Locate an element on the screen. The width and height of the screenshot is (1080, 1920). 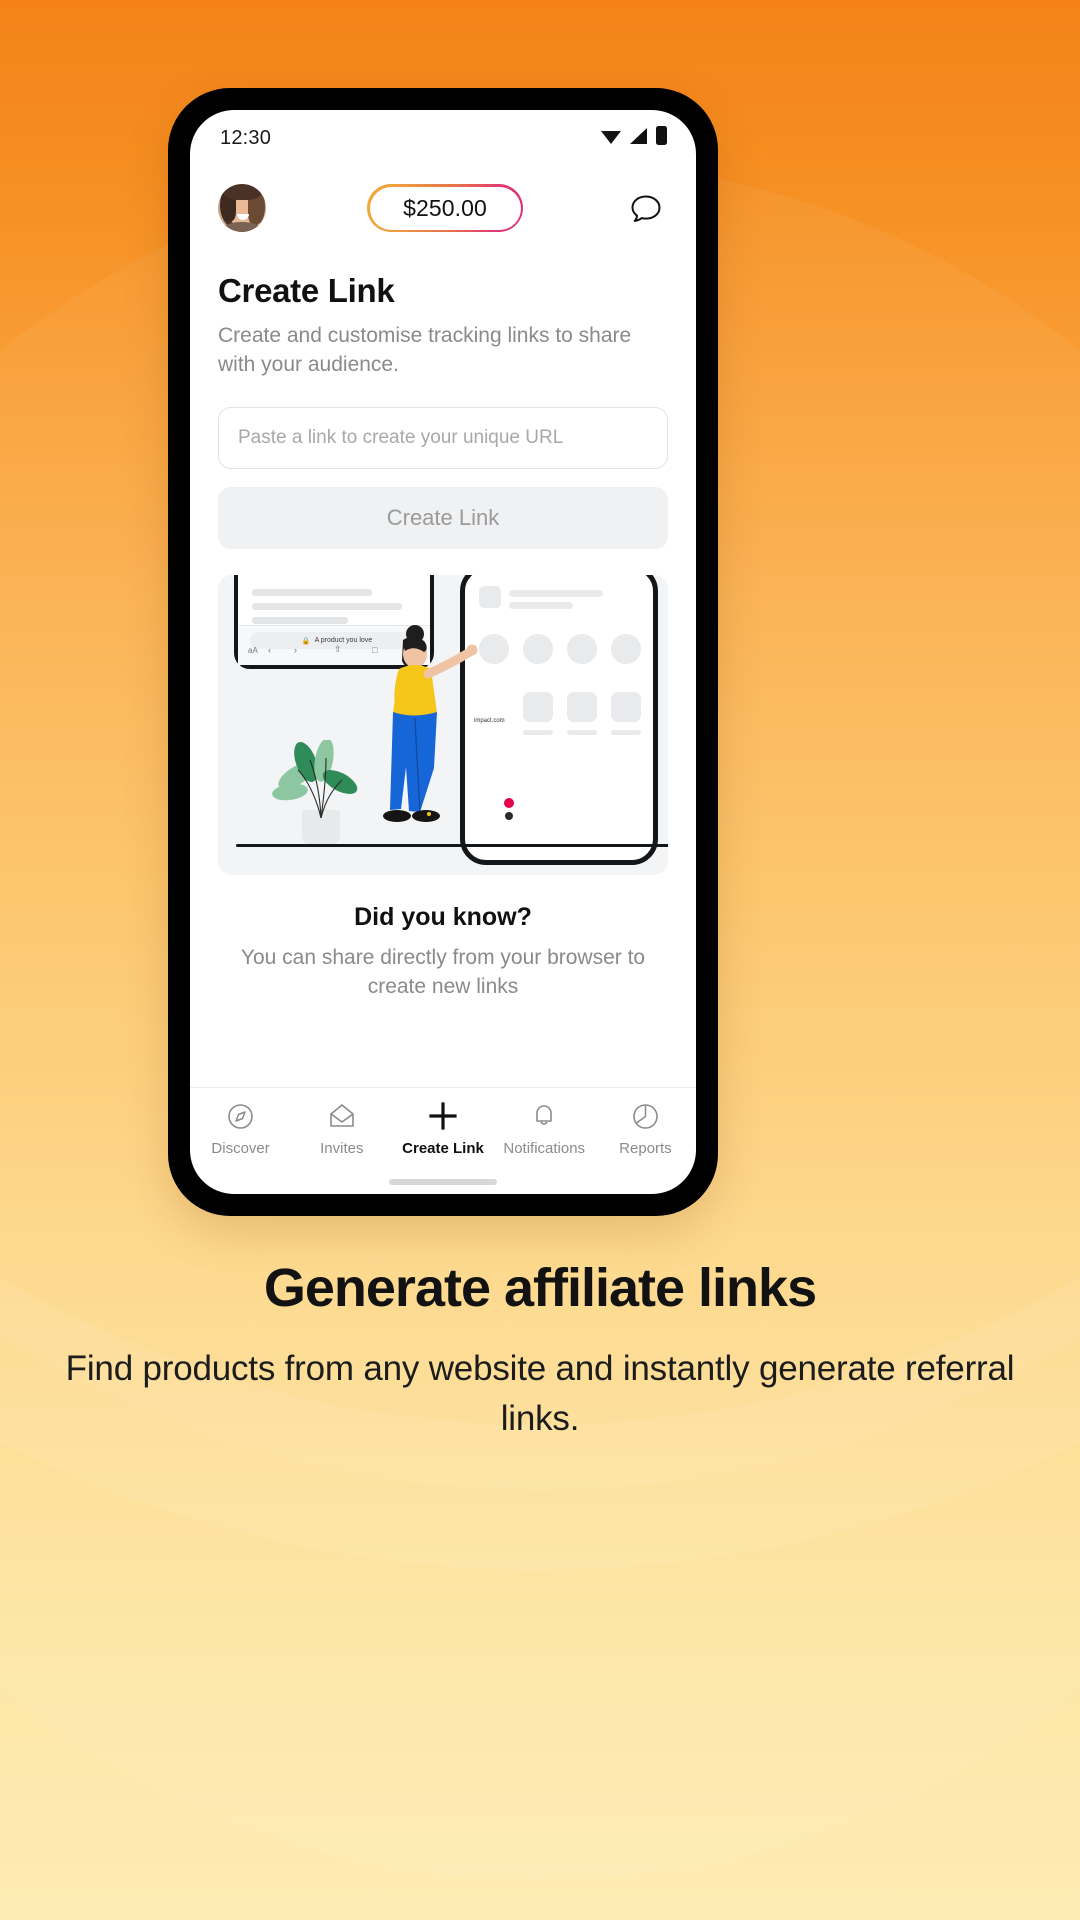
app-header: $250.00 is located at coordinates (443, 208).